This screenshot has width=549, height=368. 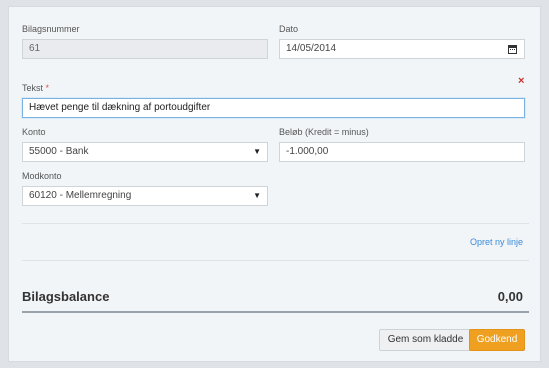 What do you see at coordinates (145, 152) in the screenshot?
I see `konto-select: 55000 - Bank ▼` at bounding box center [145, 152].